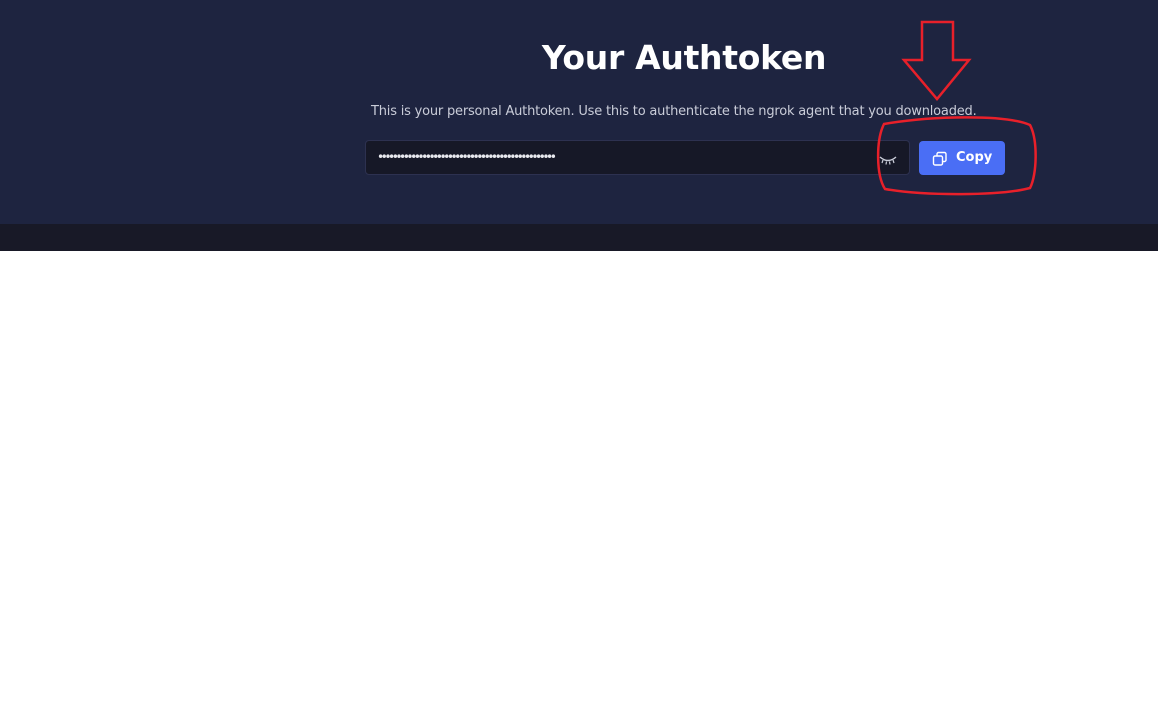 The image size is (1158, 723). Describe the element at coordinates (579, 237) in the screenshot. I see `panel-bottom-strip` at that location.